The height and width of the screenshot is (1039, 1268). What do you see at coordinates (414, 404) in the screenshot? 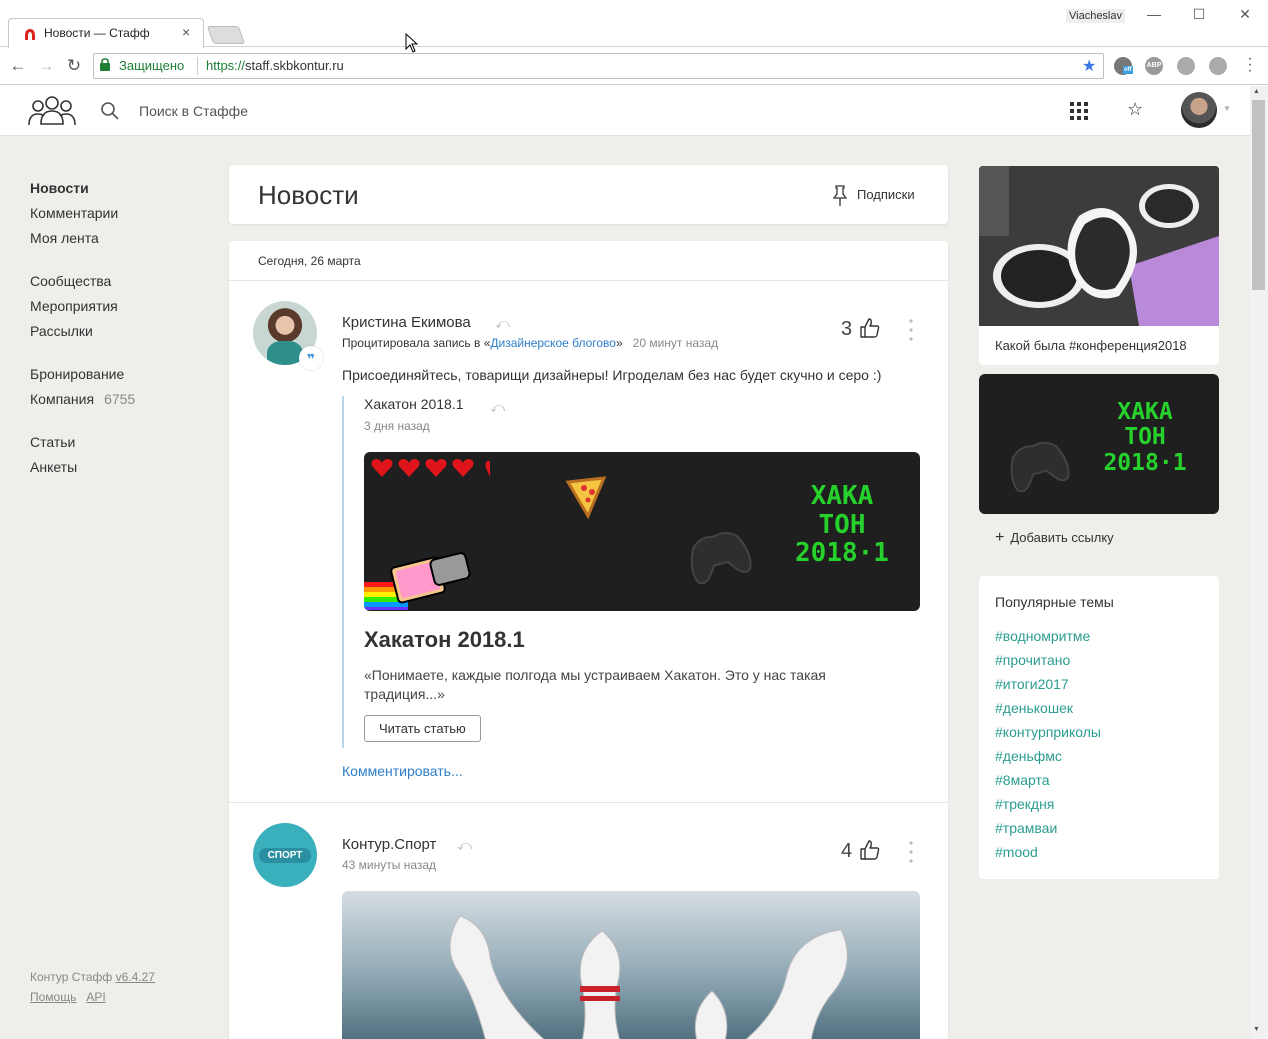
I see `quoted-post-title: Хакатон 2018.1` at bounding box center [414, 404].